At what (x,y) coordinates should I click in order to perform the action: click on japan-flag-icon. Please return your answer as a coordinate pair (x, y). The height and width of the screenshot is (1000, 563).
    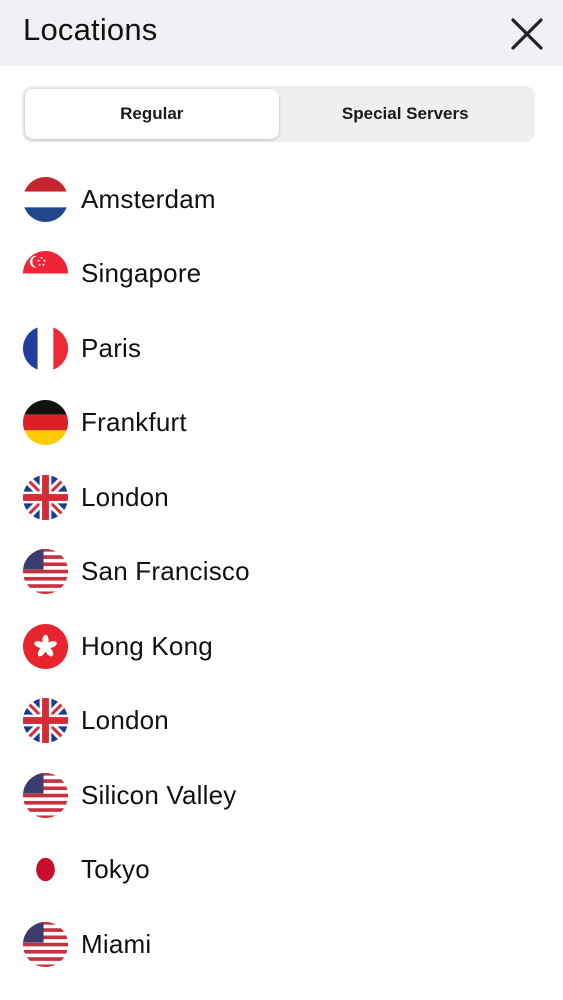
    Looking at the image, I should click on (45, 870).